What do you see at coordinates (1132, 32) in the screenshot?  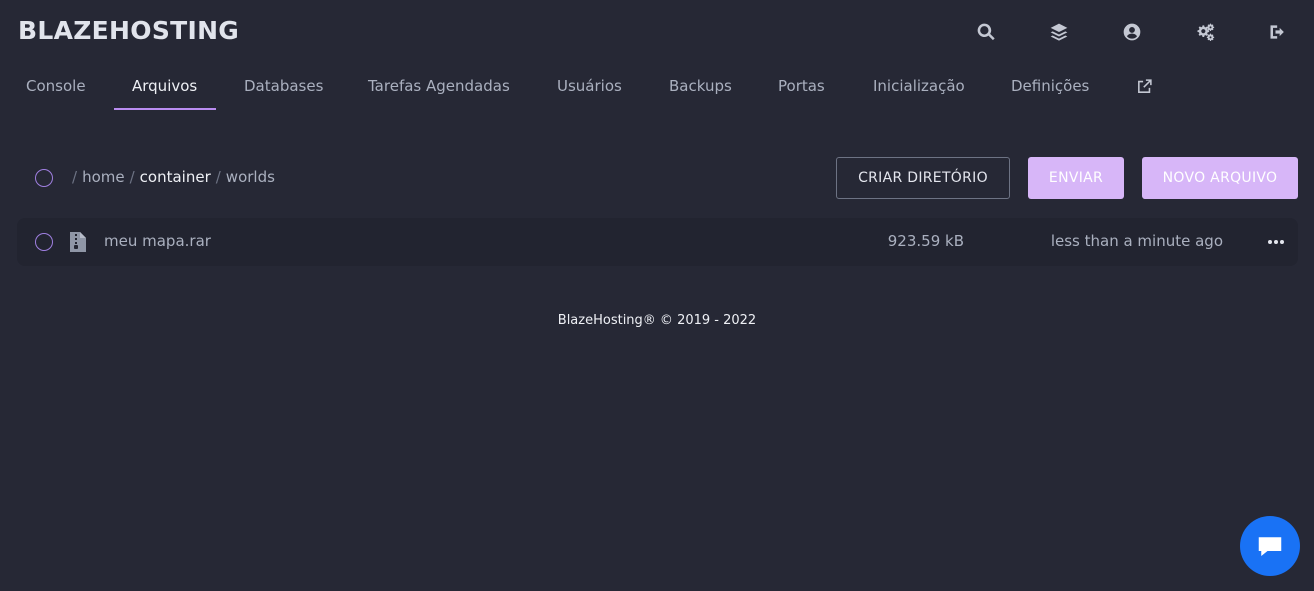 I see `user-circle-icon` at bounding box center [1132, 32].